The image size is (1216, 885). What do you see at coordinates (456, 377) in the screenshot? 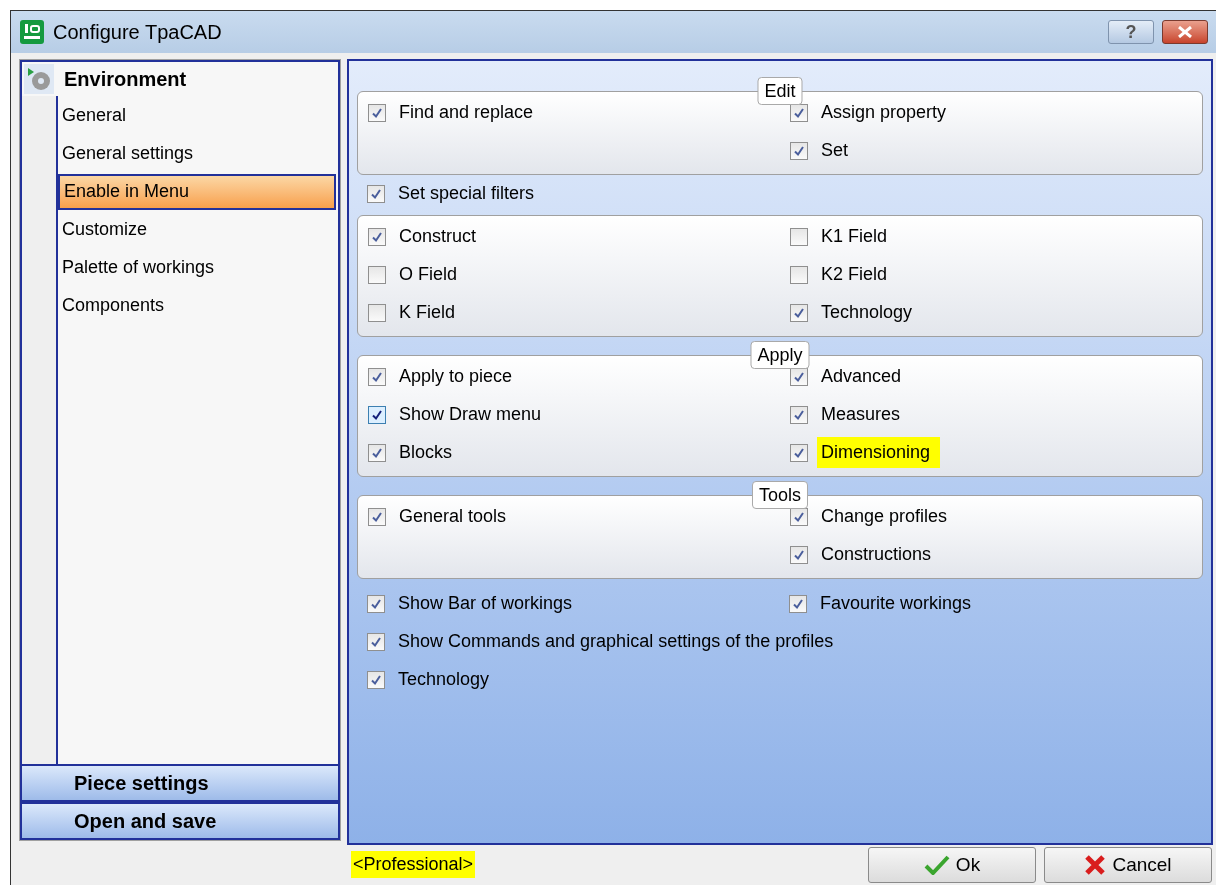
I see `checkbox-label: Apply to piece` at bounding box center [456, 377].